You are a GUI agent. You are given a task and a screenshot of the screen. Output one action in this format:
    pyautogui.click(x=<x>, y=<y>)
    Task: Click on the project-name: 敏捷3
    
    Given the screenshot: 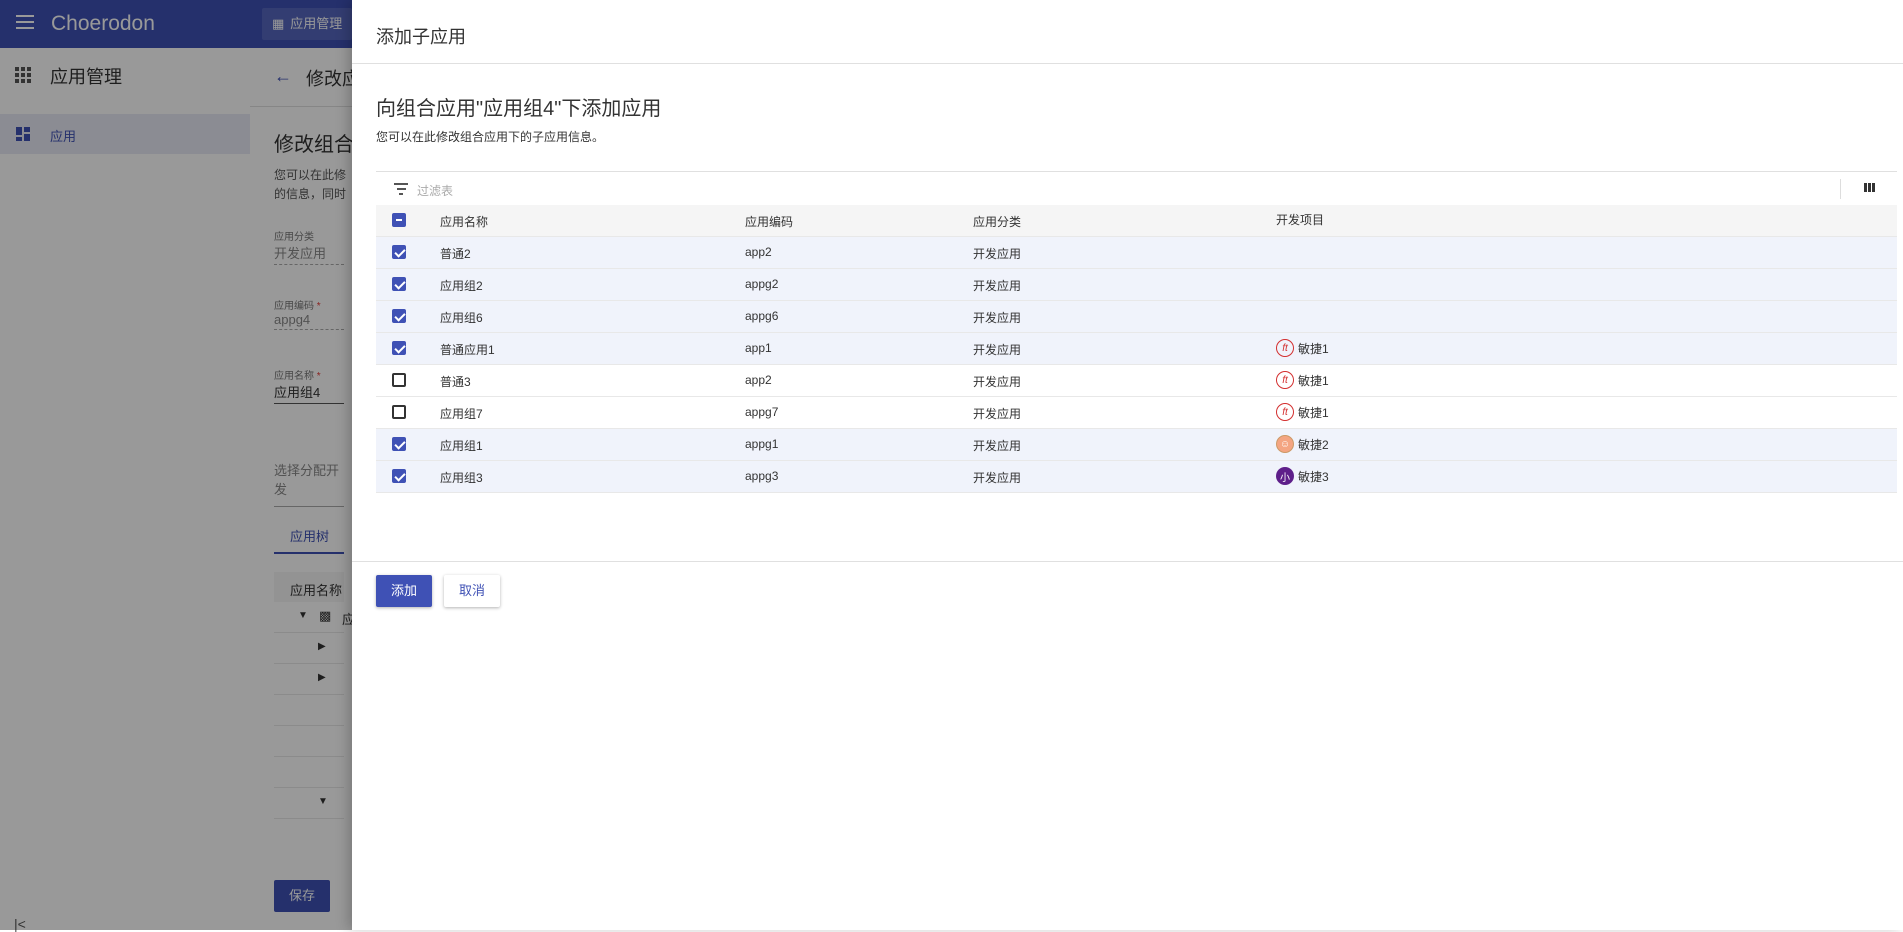 What is the action you would take?
    pyautogui.click(x=1313, y=476)
    